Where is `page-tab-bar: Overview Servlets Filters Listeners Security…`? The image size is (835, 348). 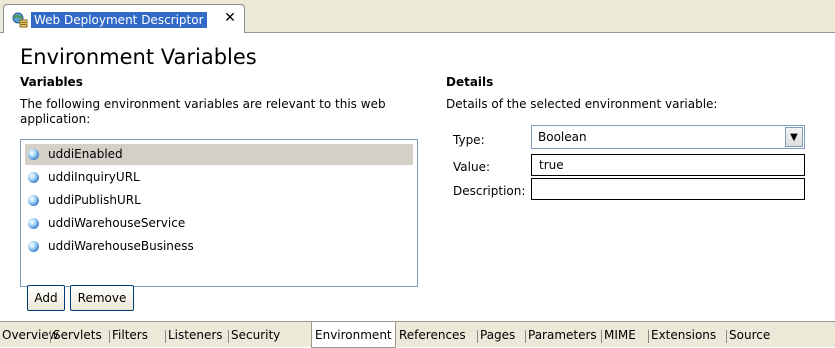 page-tab-bar: Overview Servlets Filters Listeners Security… is located at coordinates (417, 334).